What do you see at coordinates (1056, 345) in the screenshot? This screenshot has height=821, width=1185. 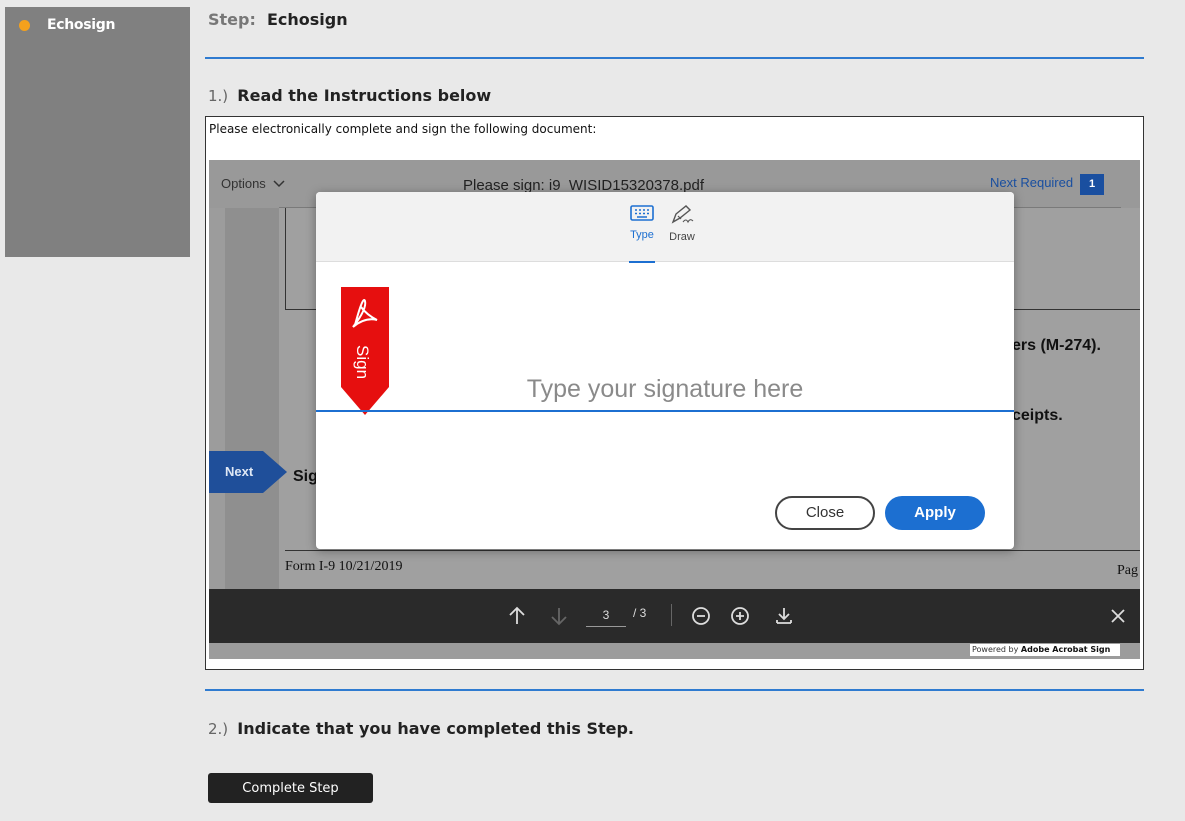 I see `page-text: ers (M-274).` at bounding box center [1056, 345].